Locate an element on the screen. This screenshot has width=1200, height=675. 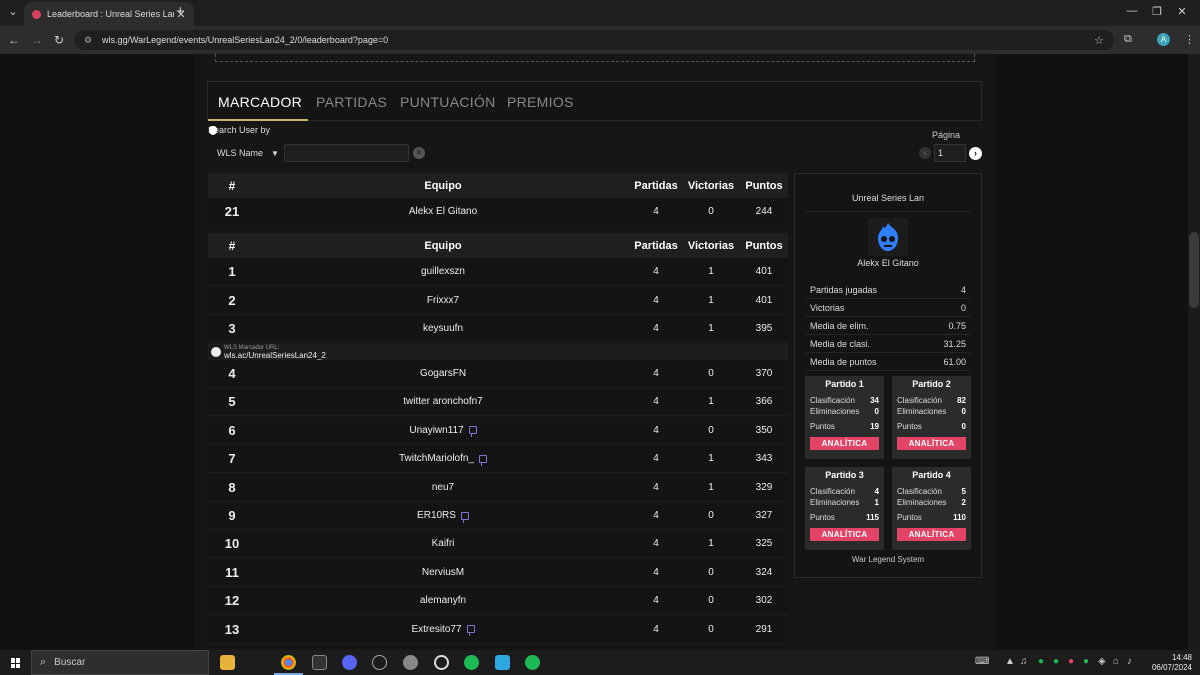
system-clock: 14:48 06/07/2024 is located at coordinates (1171, 663).